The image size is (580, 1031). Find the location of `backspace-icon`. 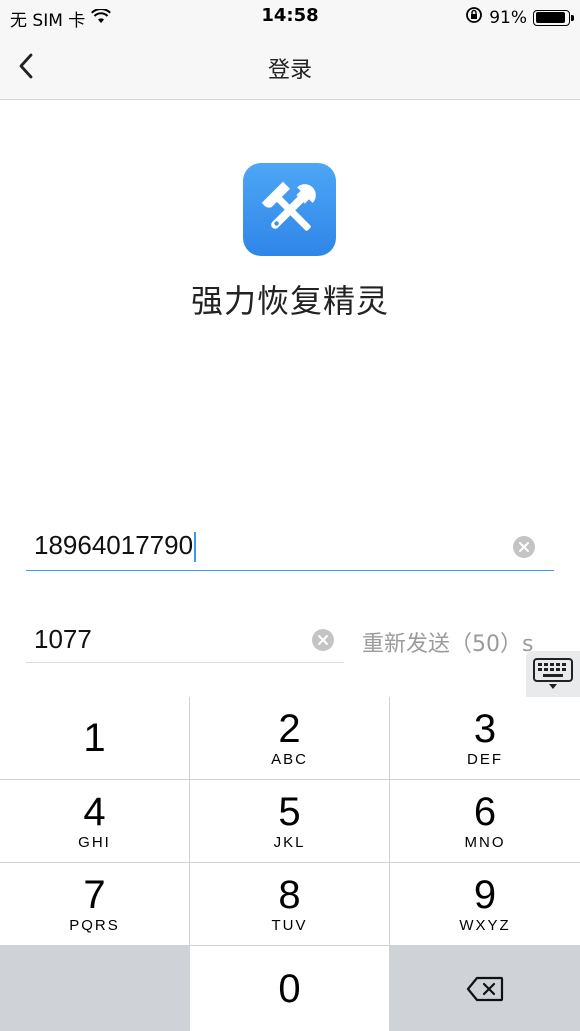

backspace-icon is located at coordinates (485, 988).